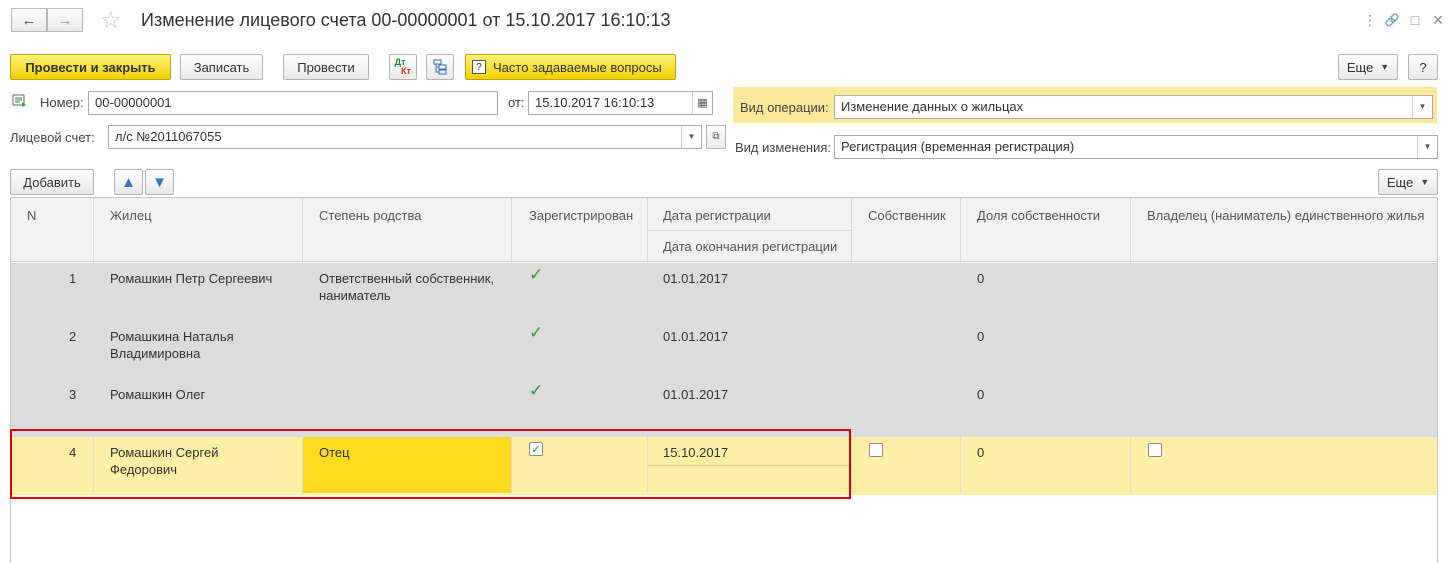  I want to click on col-resident: Жилец, so click(131, 215).